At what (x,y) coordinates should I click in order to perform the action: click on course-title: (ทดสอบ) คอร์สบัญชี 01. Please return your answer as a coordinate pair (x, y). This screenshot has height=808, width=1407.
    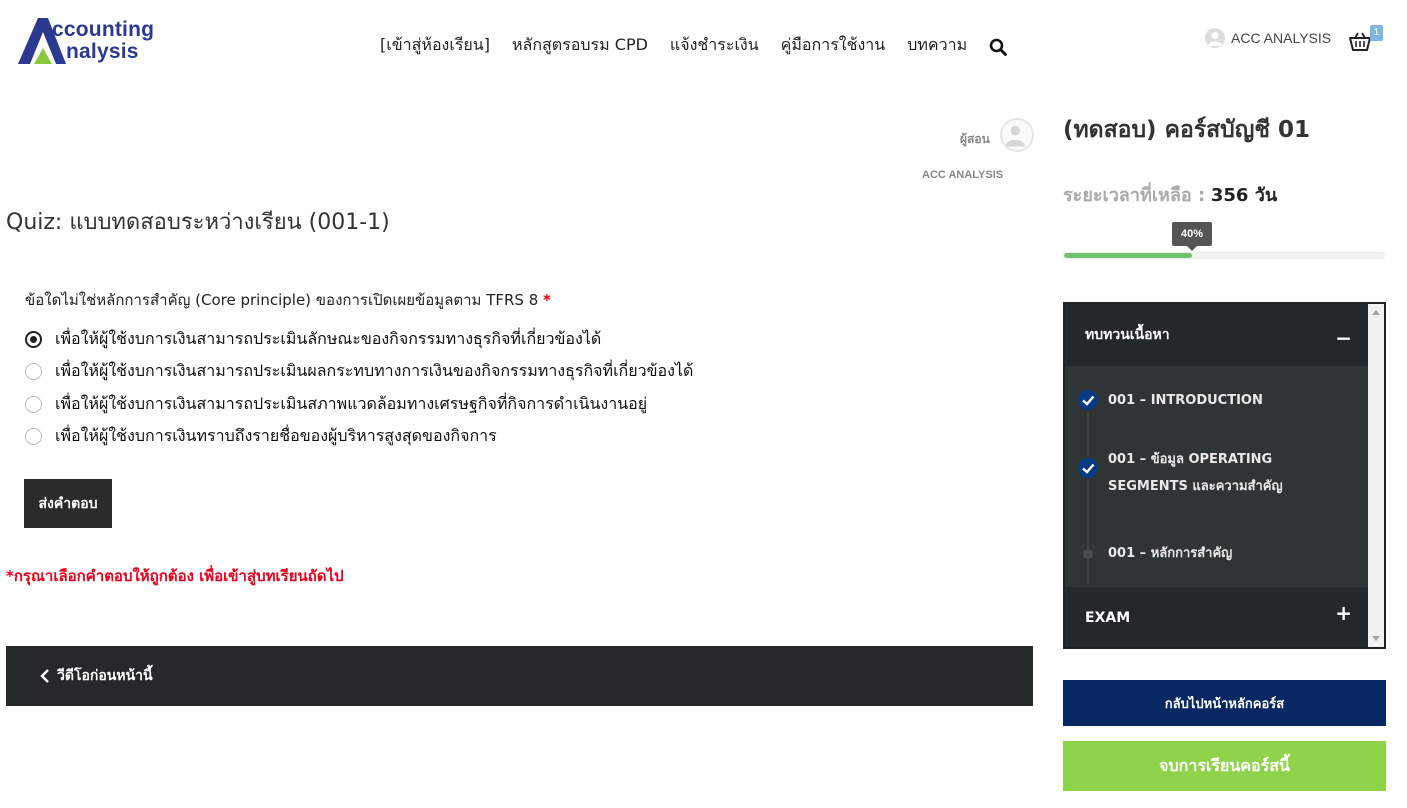
    Looking at the image, I should click on (1186, 130).